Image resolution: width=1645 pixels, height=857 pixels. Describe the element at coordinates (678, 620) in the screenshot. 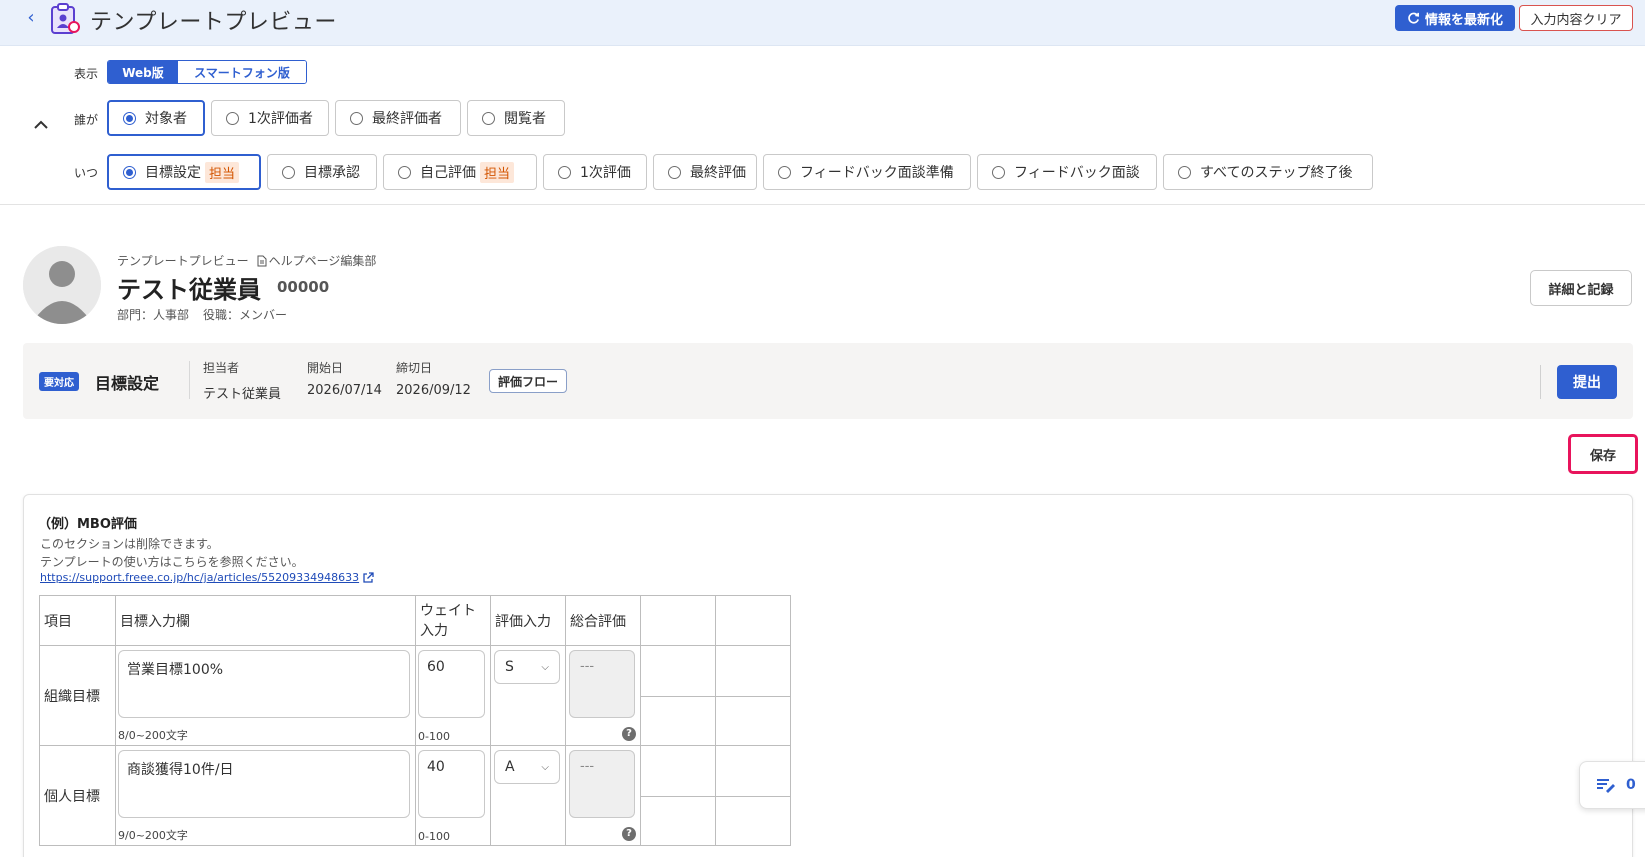

I see `col-header-empty` at that location.